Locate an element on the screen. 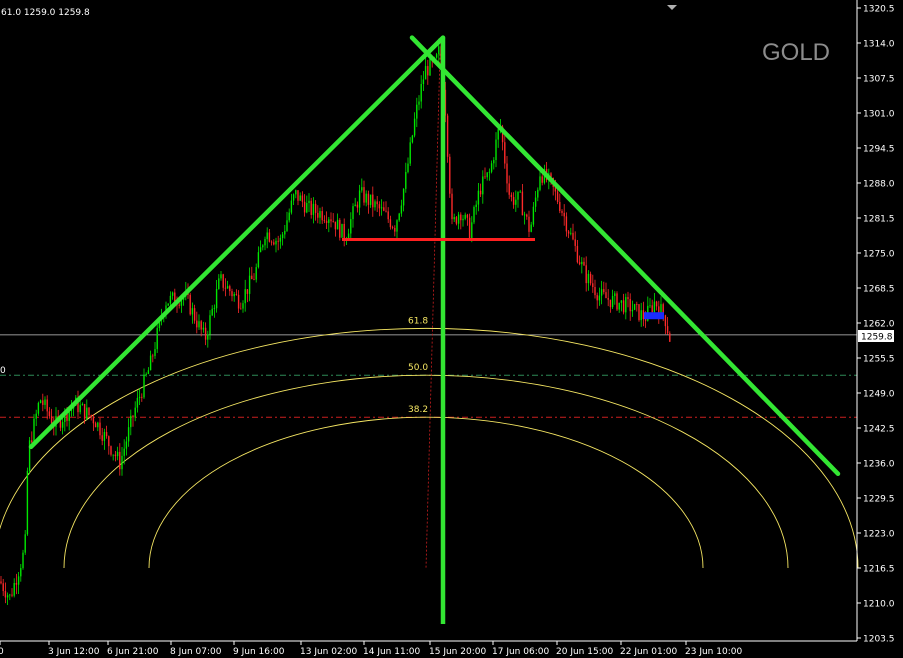 The image size is (903, 658). time-tick-label: 6 Jun 21:00 is located at coordinates (133, 652).